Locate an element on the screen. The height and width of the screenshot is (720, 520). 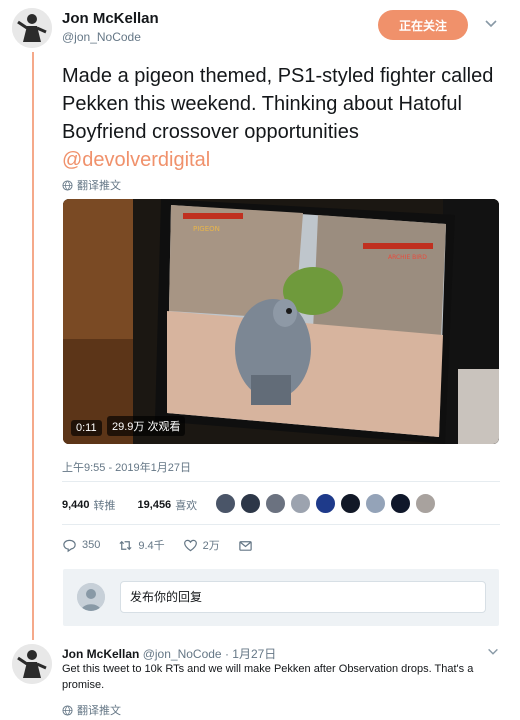
reply-author-name: Jon McKellan is located at coordinates (100, 654).